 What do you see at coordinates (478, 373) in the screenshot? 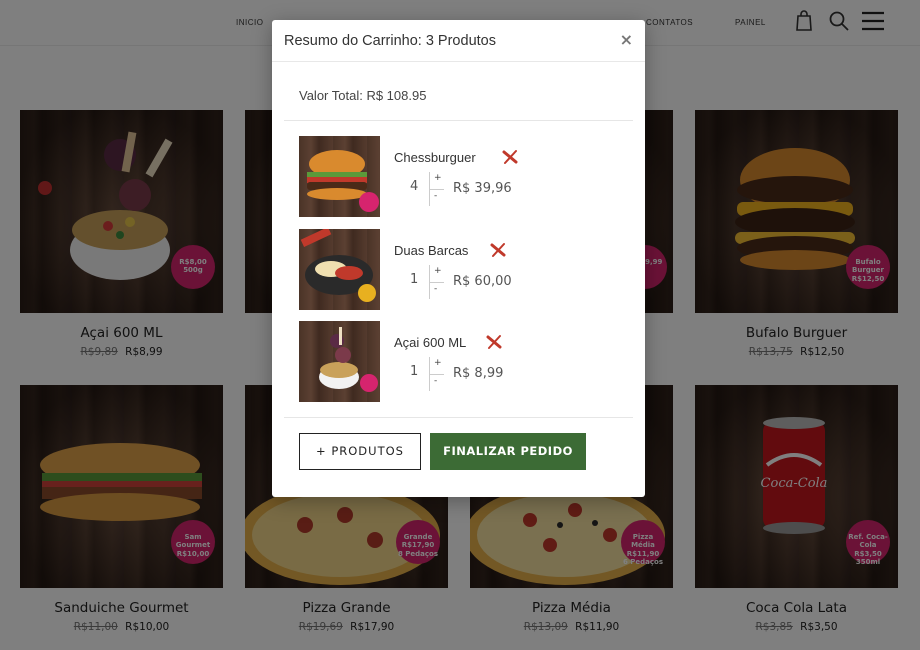
I see `item-price: R$ 8,99` at bounding box center [478, 373].